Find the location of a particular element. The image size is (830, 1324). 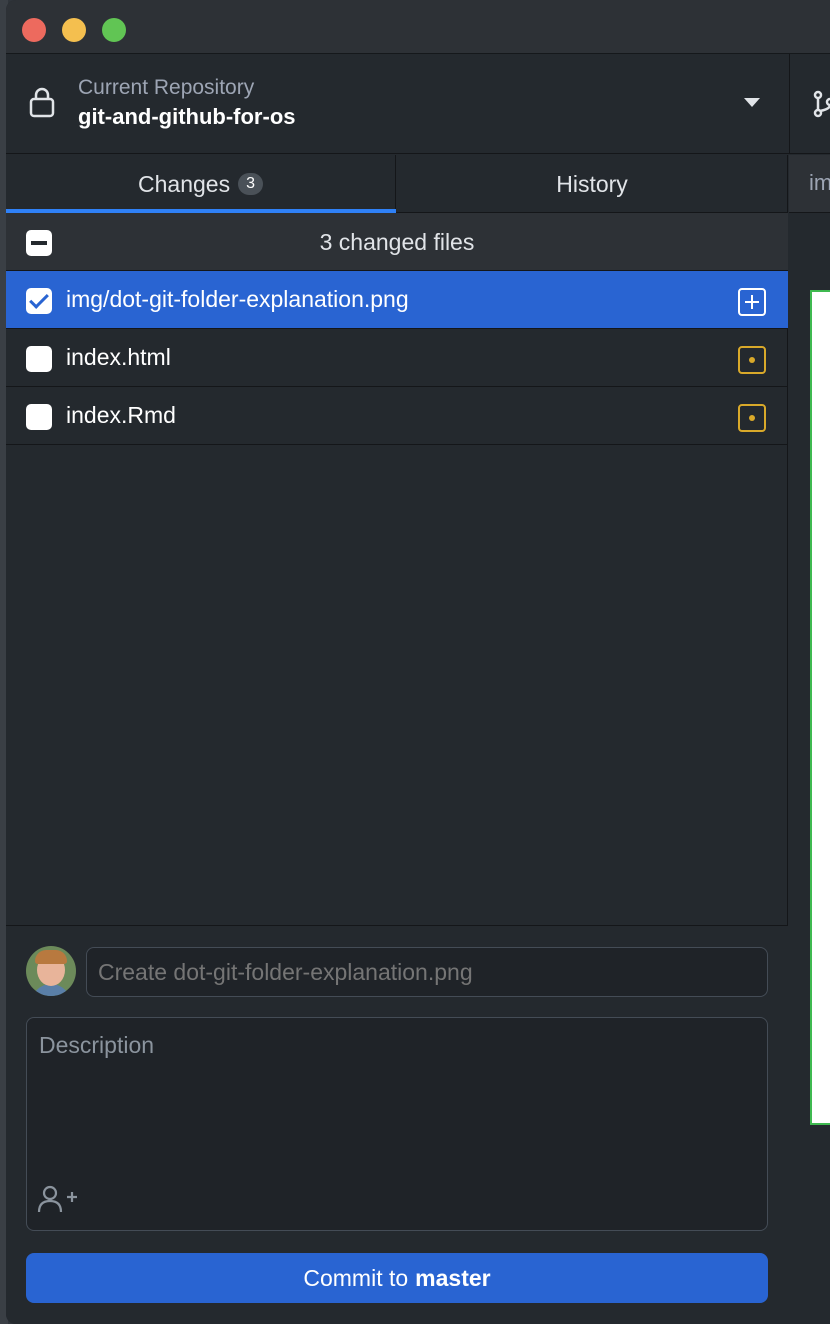

file-row: img/dot-git-folder-explanation.png is located at coordinates (397, 300).